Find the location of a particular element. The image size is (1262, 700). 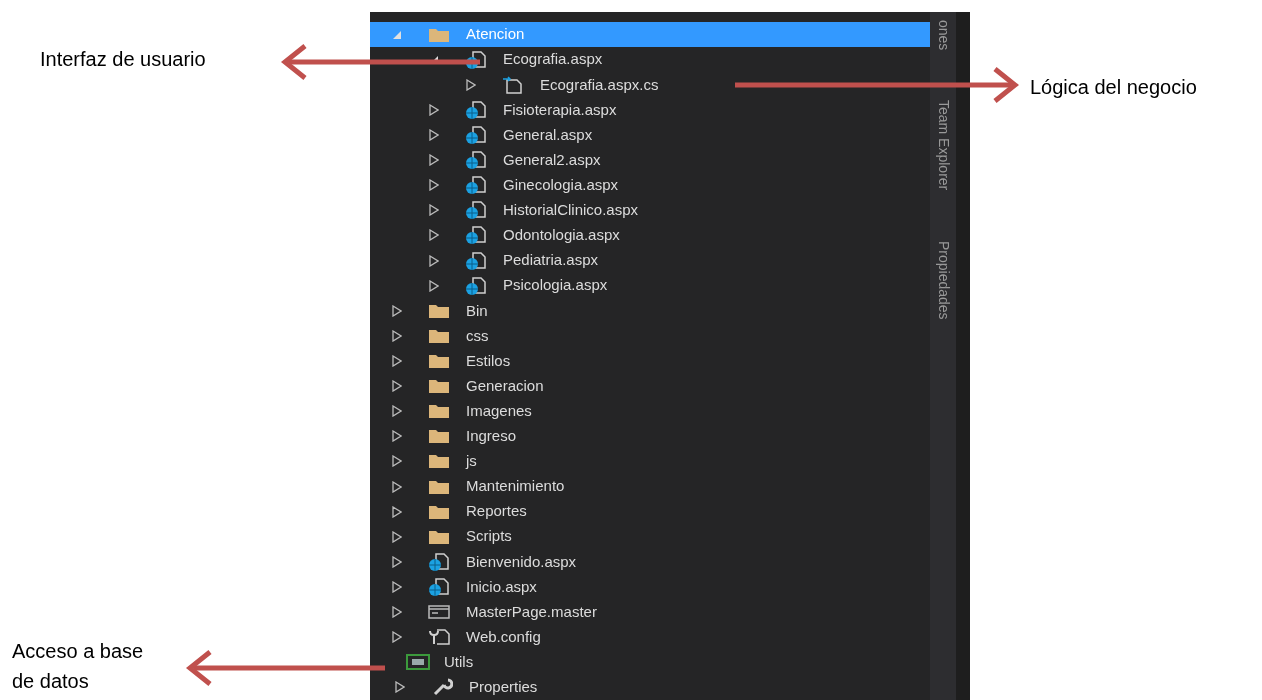

tree-item-label: js is located at coordinates (471, 461).